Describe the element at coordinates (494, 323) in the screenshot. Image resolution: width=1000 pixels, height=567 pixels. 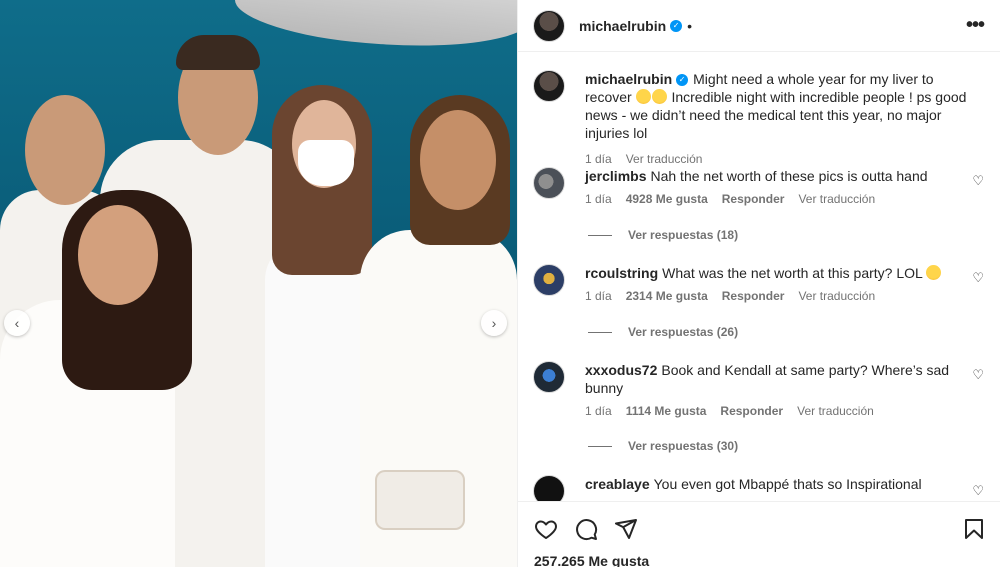
I see `carousel-next-button: ›` at that location.